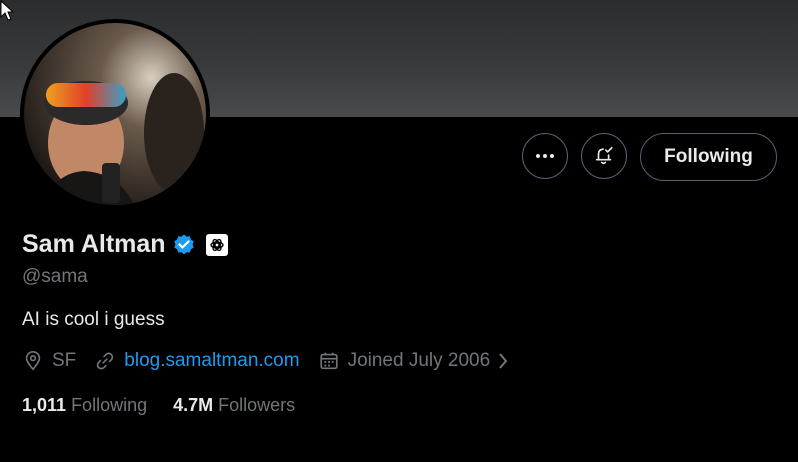 This screenshot has width=798, height=462. Describe the element at coordinates (44, 405) in the screenshot. I see `following-count: 1,011` at that location.